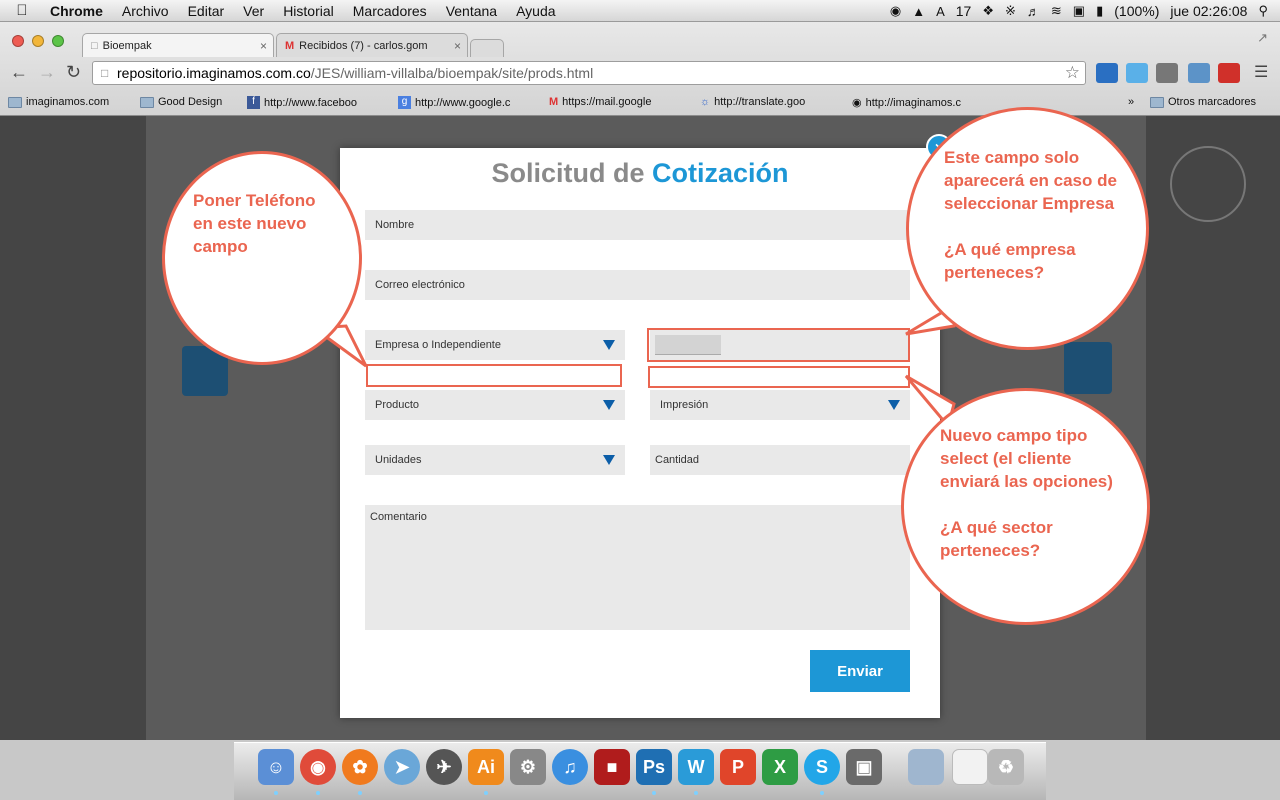 The image size is (1280, 800). Describe the element at coordinates (1263, 11) in the screenshot. I see `spotlight-icon: ⚲` at that location.